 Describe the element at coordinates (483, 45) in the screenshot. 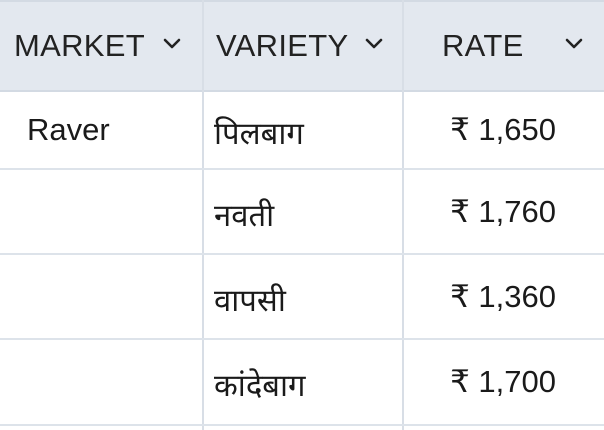

I see `column-header-label: RATE` at that location.